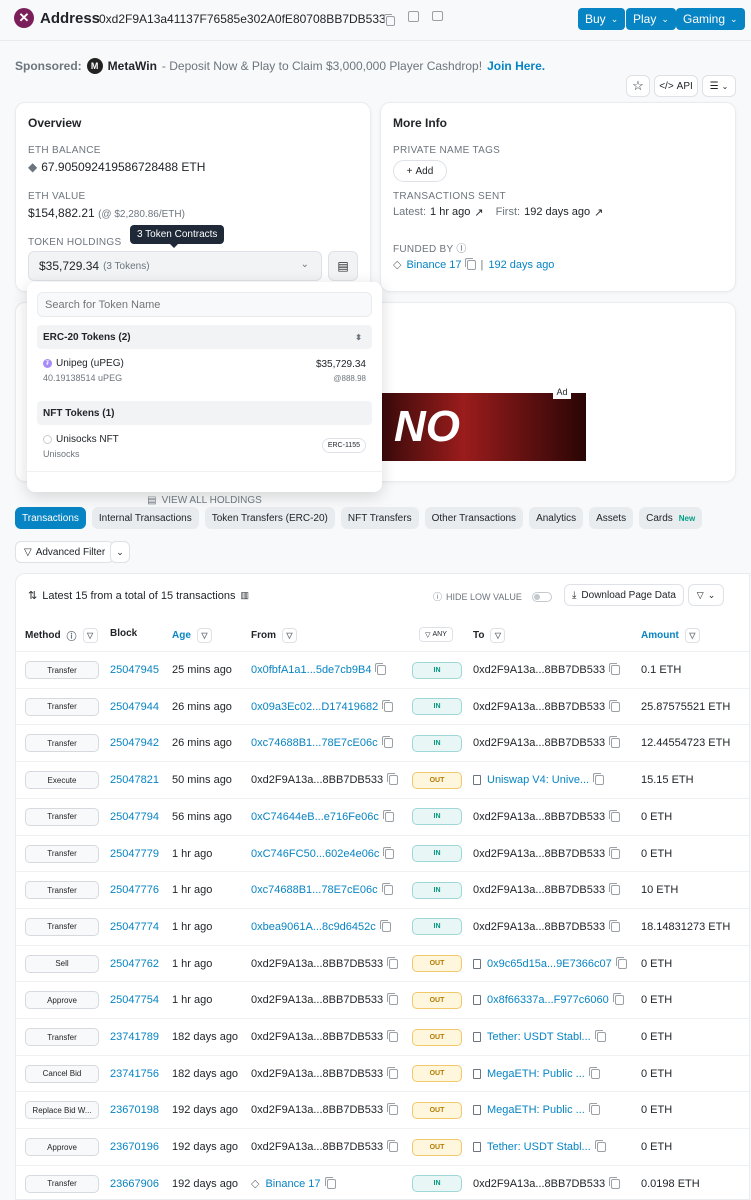 Image resolution: width=751 pixels, height=1200 pixels. What do you see at coordinates (719, 86) in the screenshot?
I see `more-options-button: ☰ ⌄` at bounding box center [719, 86].